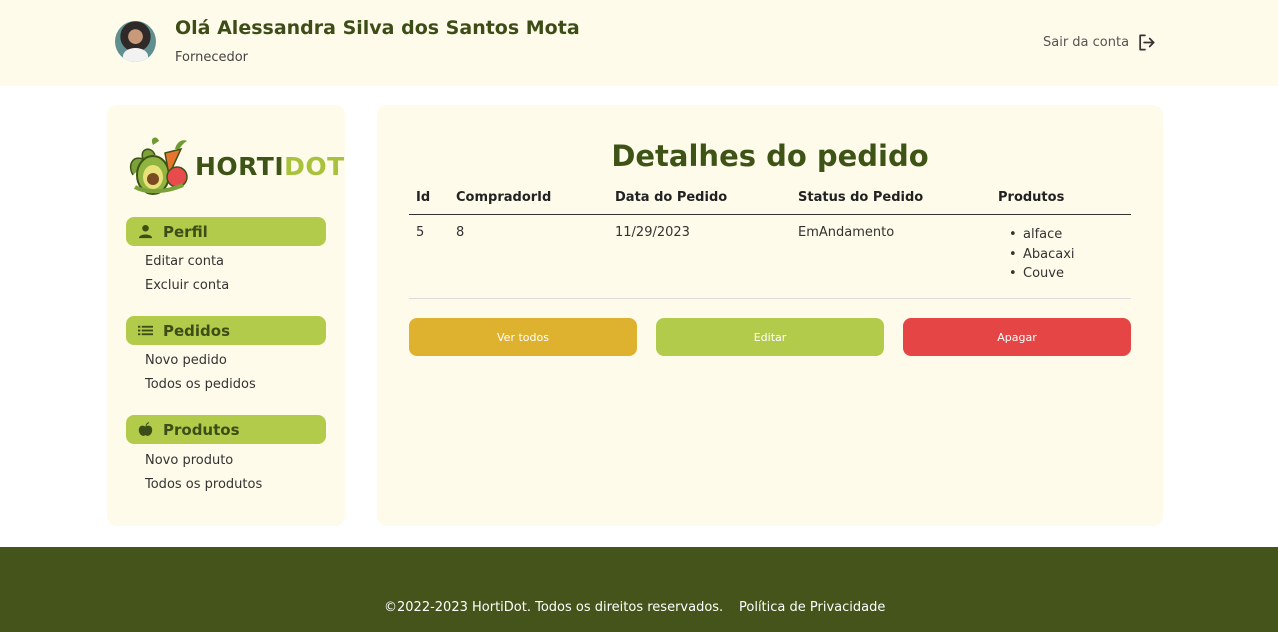  I want to click on list-item: Couve, so click(1049, 274).